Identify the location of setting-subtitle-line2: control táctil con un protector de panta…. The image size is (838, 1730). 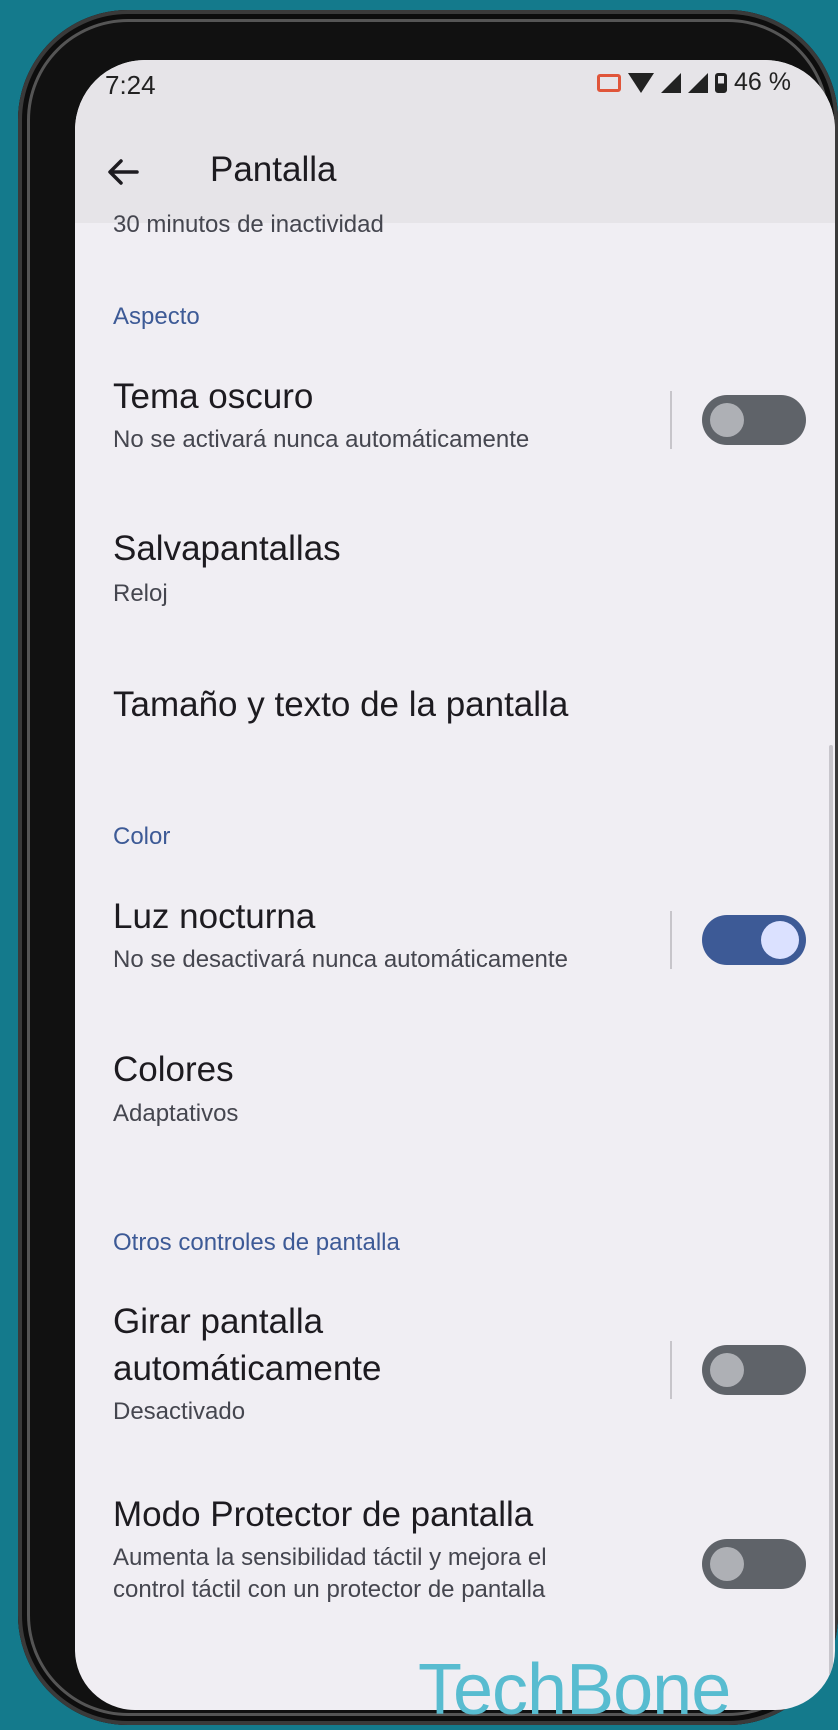
(329, 1589).